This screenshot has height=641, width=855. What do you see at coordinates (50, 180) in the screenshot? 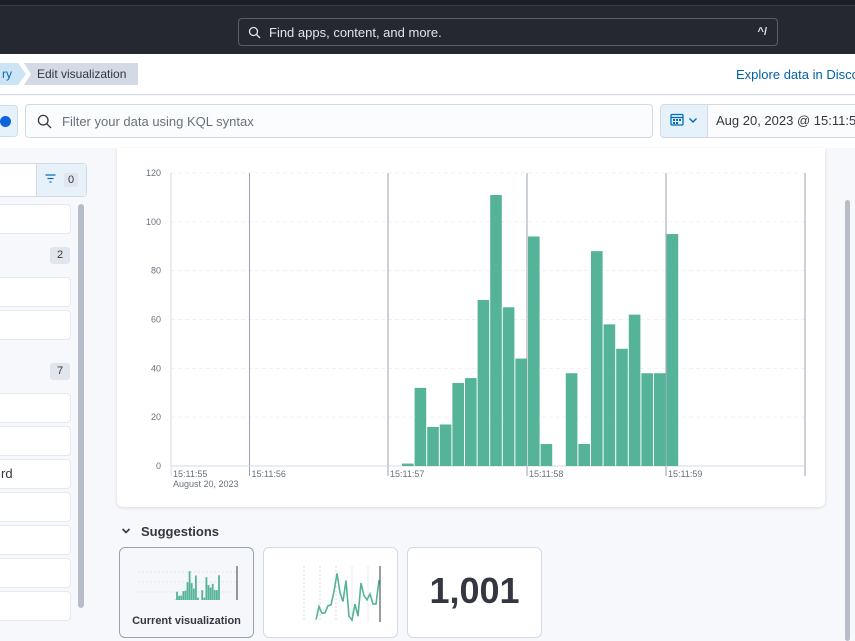
I see `filter-icon` at bounding box center [50, 180].